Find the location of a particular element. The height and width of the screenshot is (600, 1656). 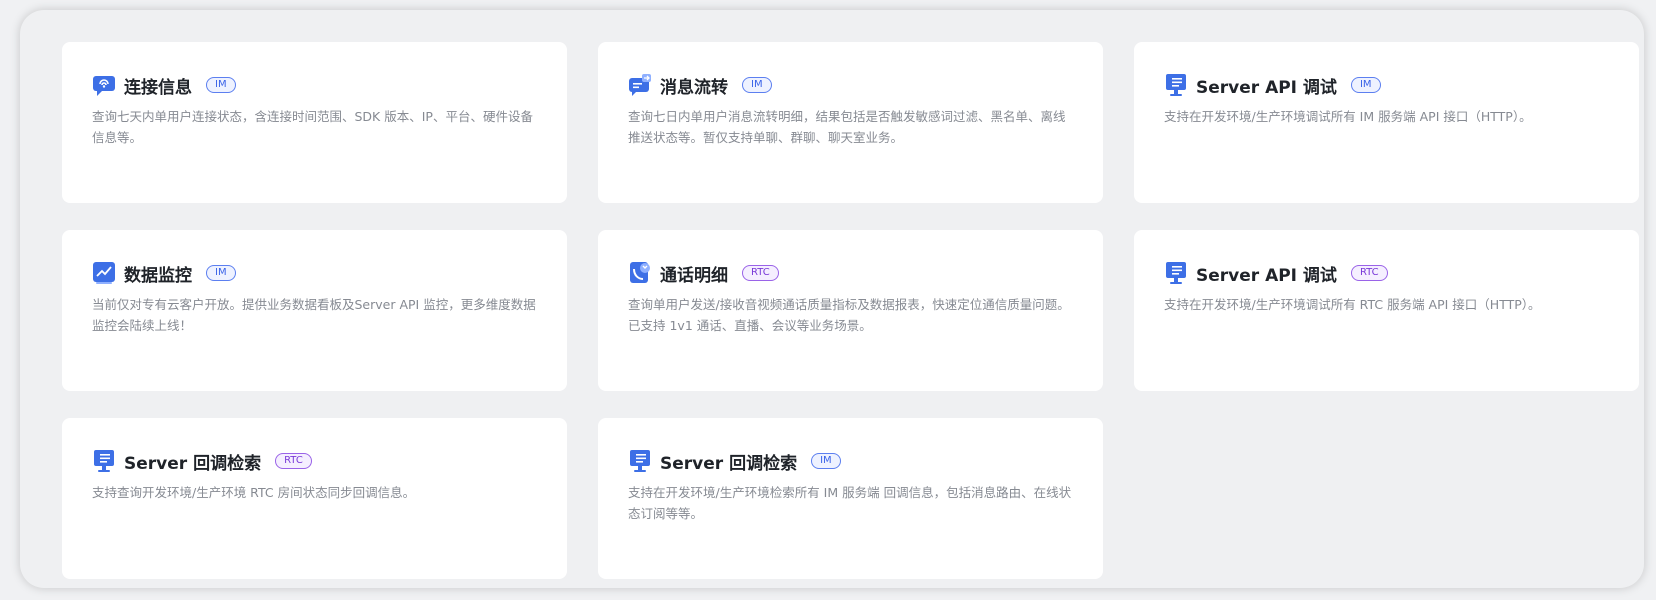

card-description: 支持在开发环境/生产环境调试所有 RTC 服务端 API 接口（HTTP）。 is located at coordinates (1352, 304).